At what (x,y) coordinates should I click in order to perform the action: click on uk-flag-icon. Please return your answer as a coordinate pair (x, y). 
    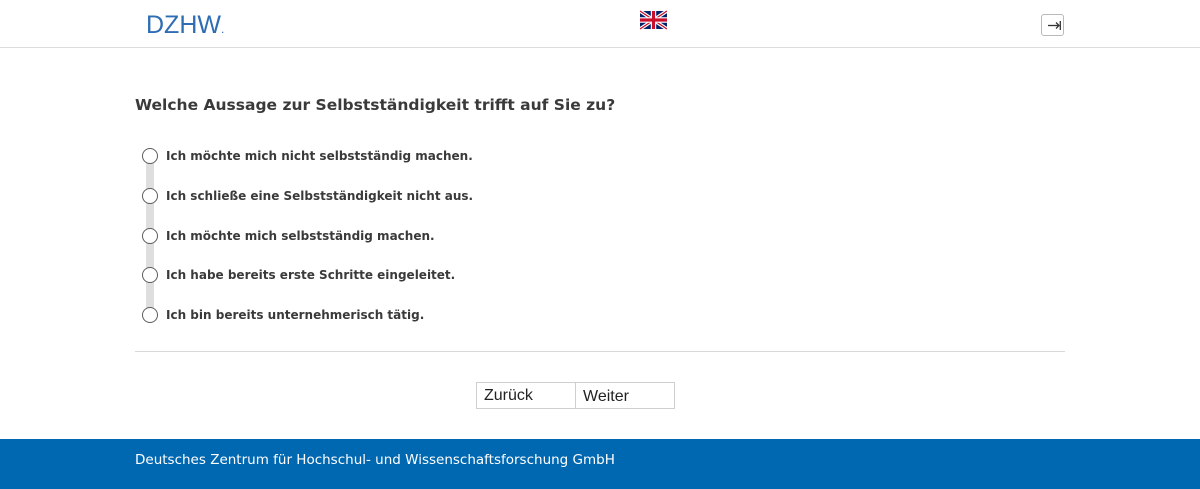
    Looking at the image, I should click on (653, 20).